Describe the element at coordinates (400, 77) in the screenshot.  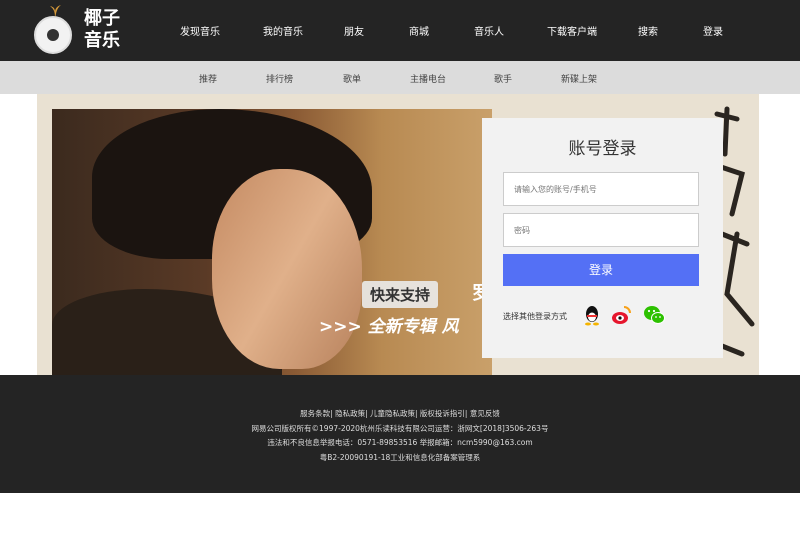
I see `sub-navbar: 推荐 排行榜 歌单 主播电台 歌手 新碟上架` at that location.